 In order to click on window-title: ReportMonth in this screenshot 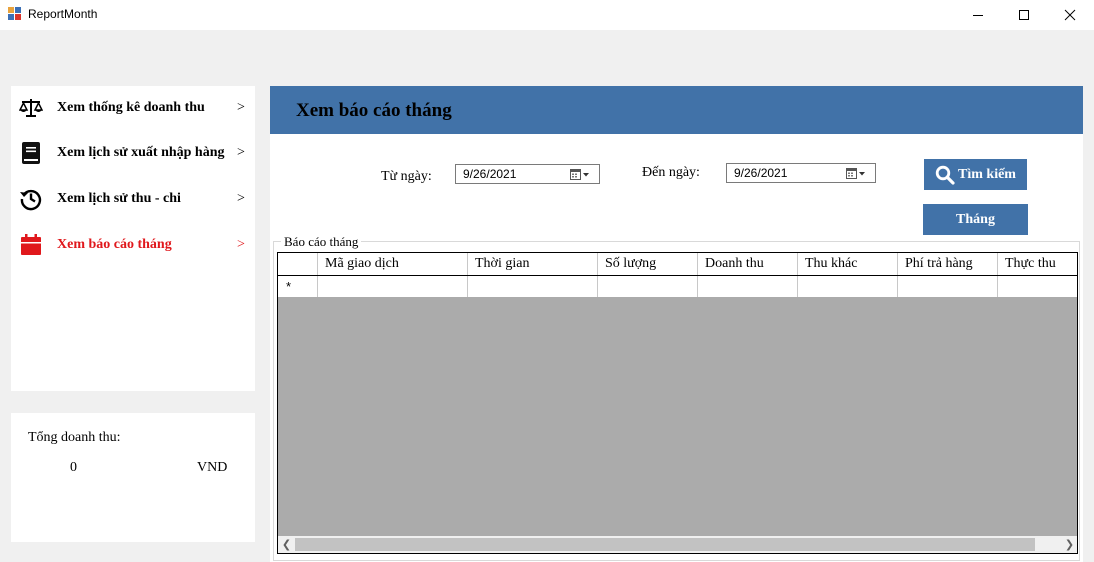, I will do `click(63, 14)`.